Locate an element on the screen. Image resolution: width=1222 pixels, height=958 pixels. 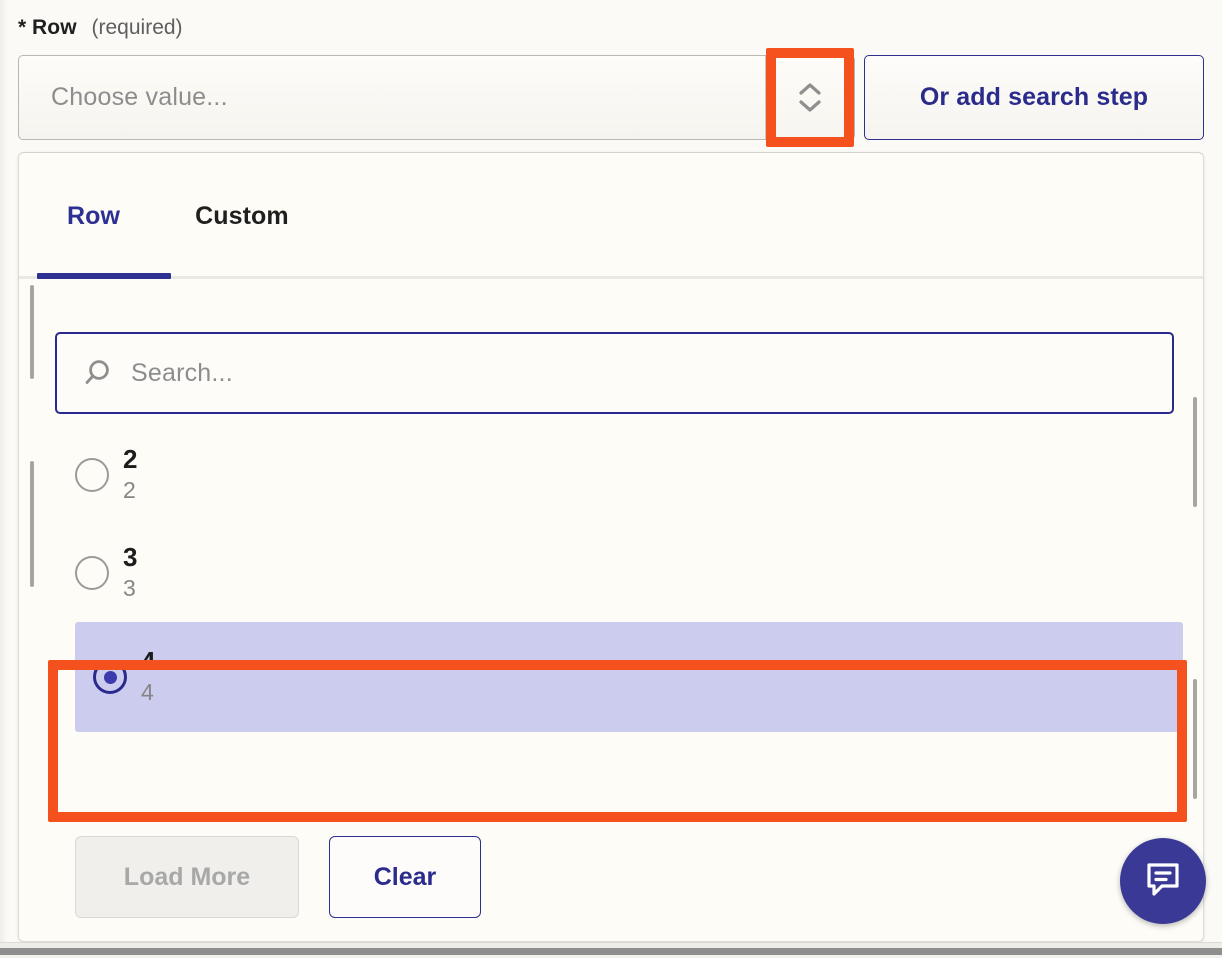
option-labels: 3 3 is located at coordinates (130, 573).